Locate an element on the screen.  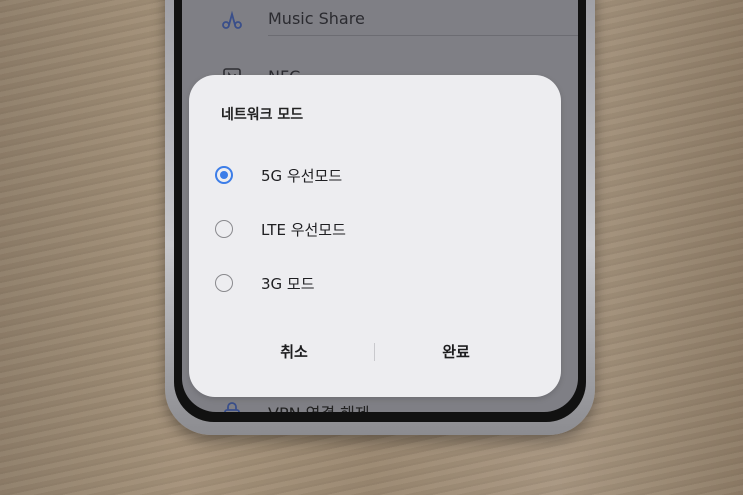
option-label: 3G 모드 is located at coordinates (288, 284).